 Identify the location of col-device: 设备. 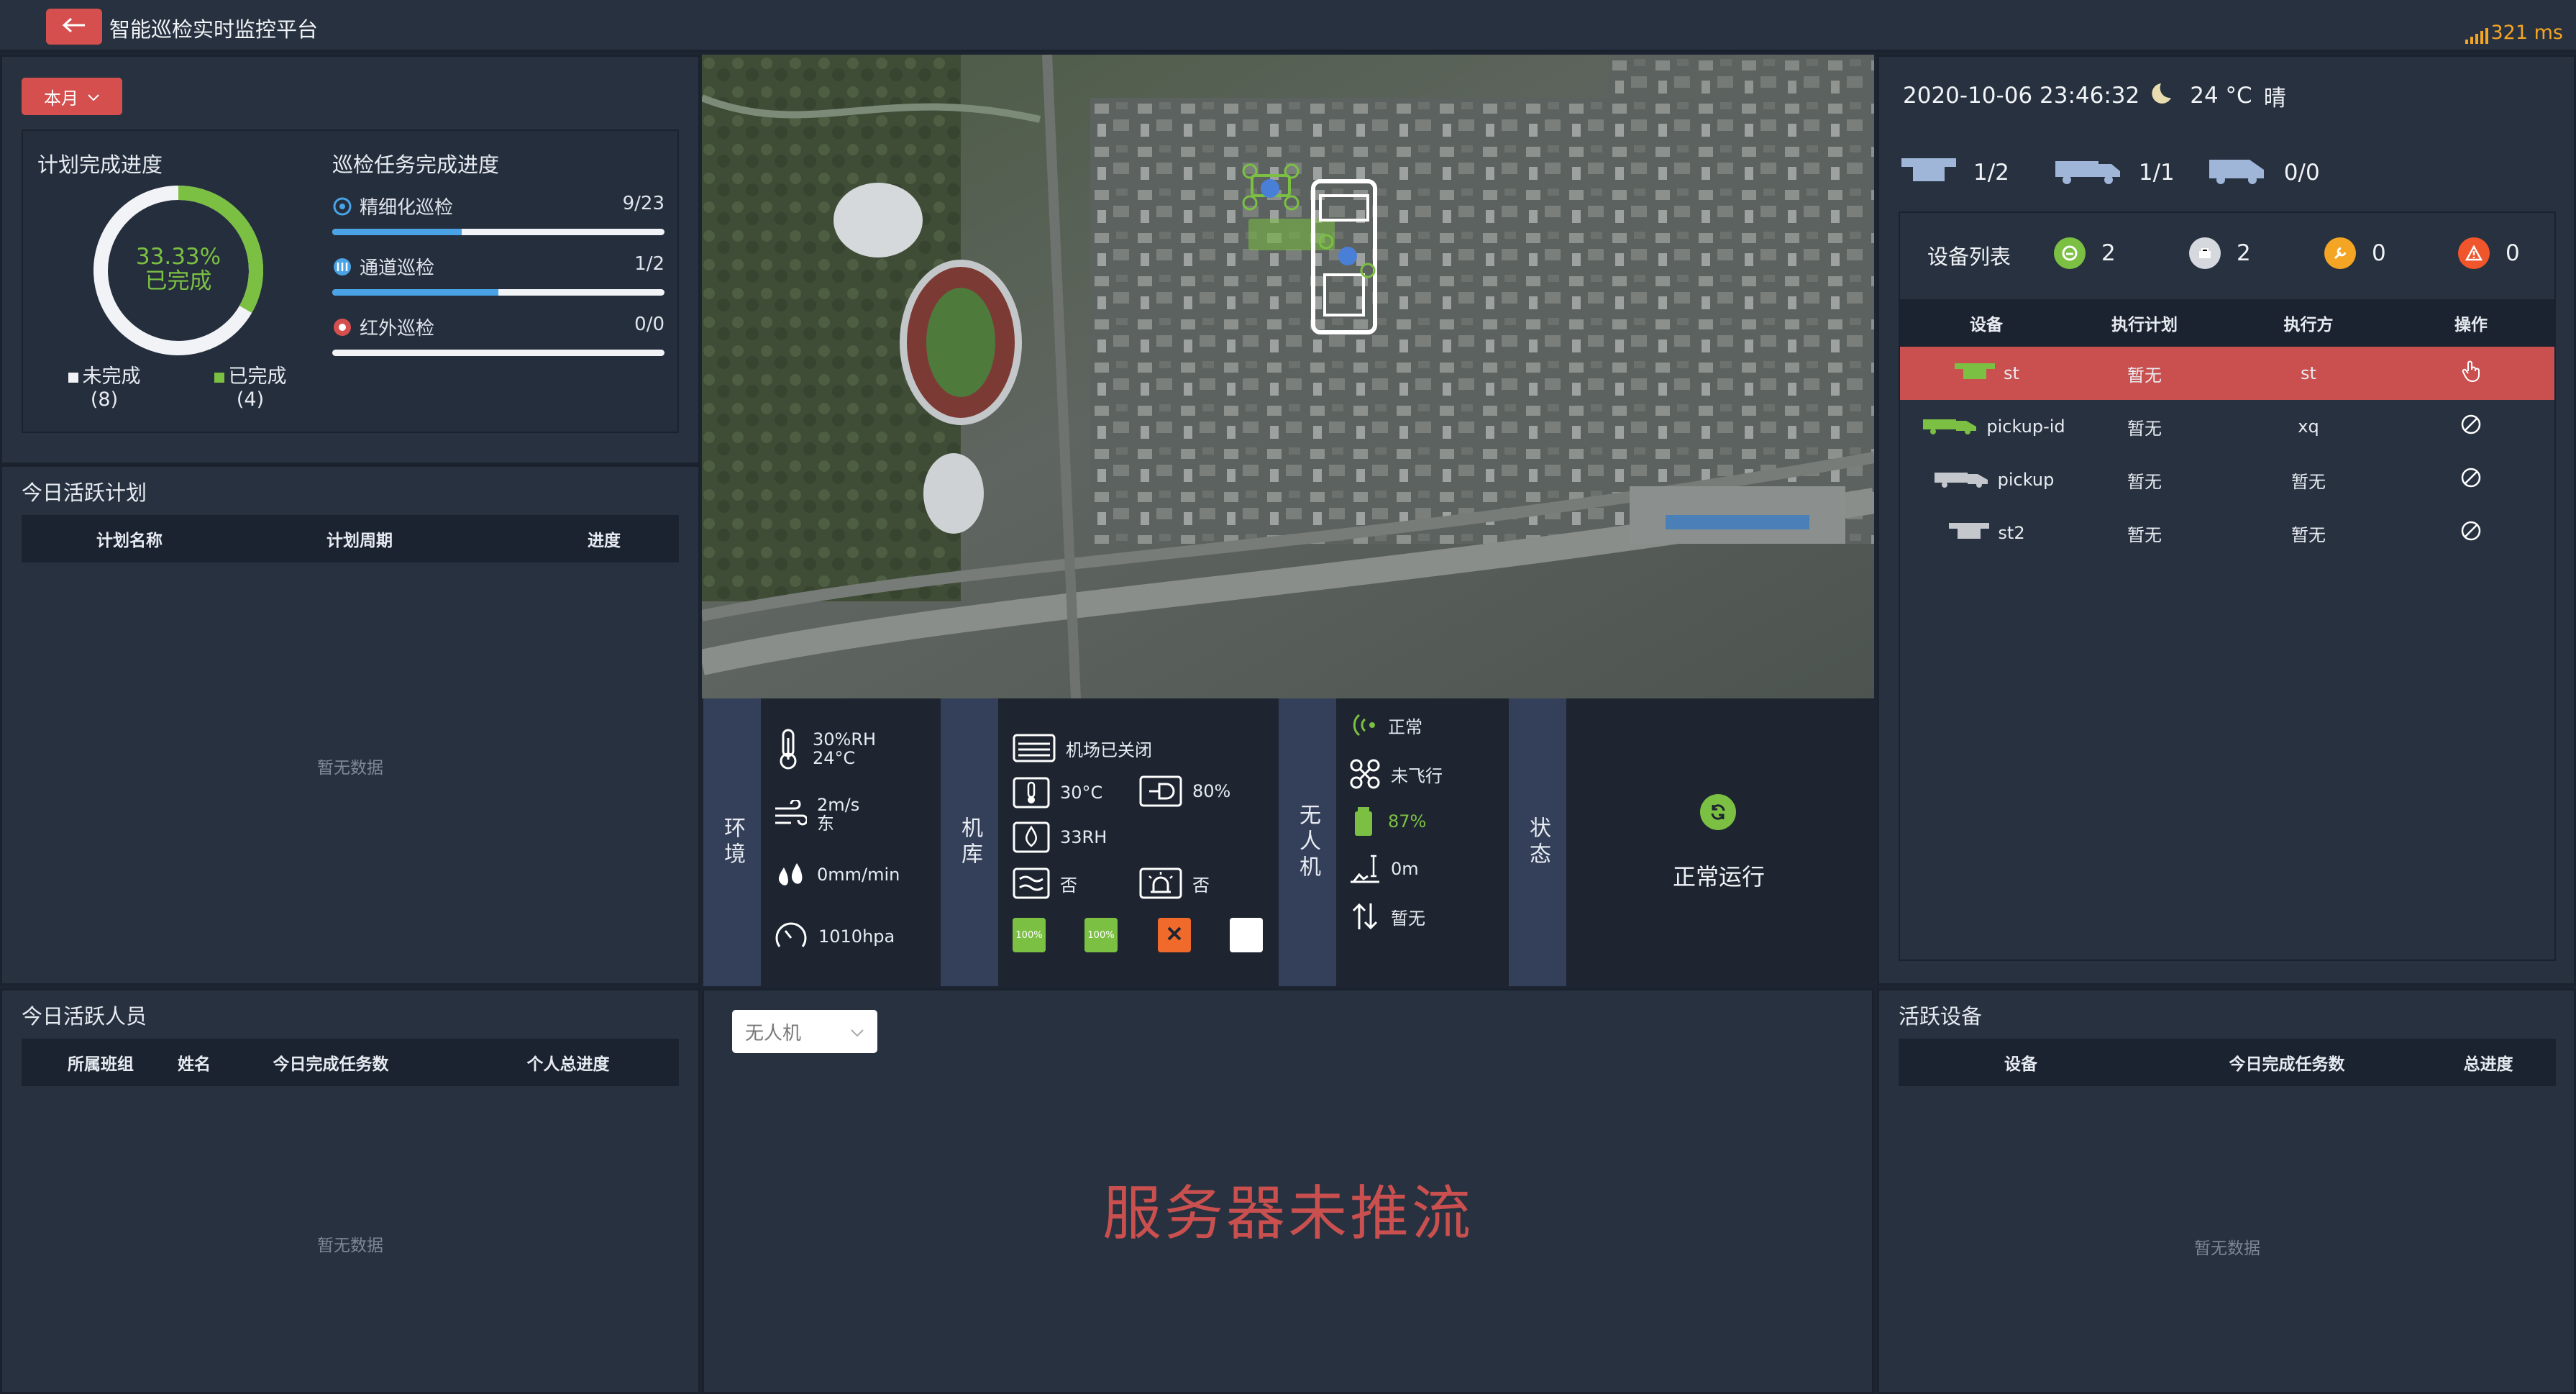
(1987, 325).